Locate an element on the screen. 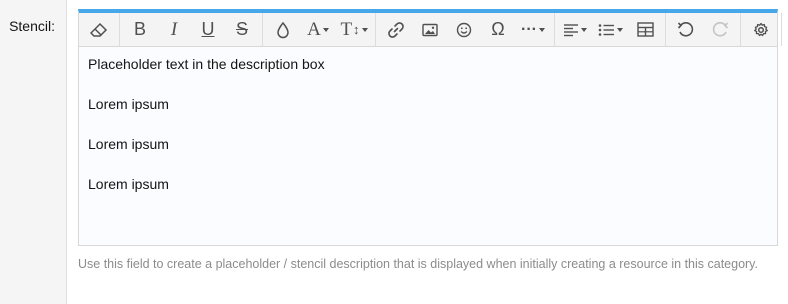 This screenshot has width=788, height=304. clear-formatting-button is located at coordinates (99, 30).